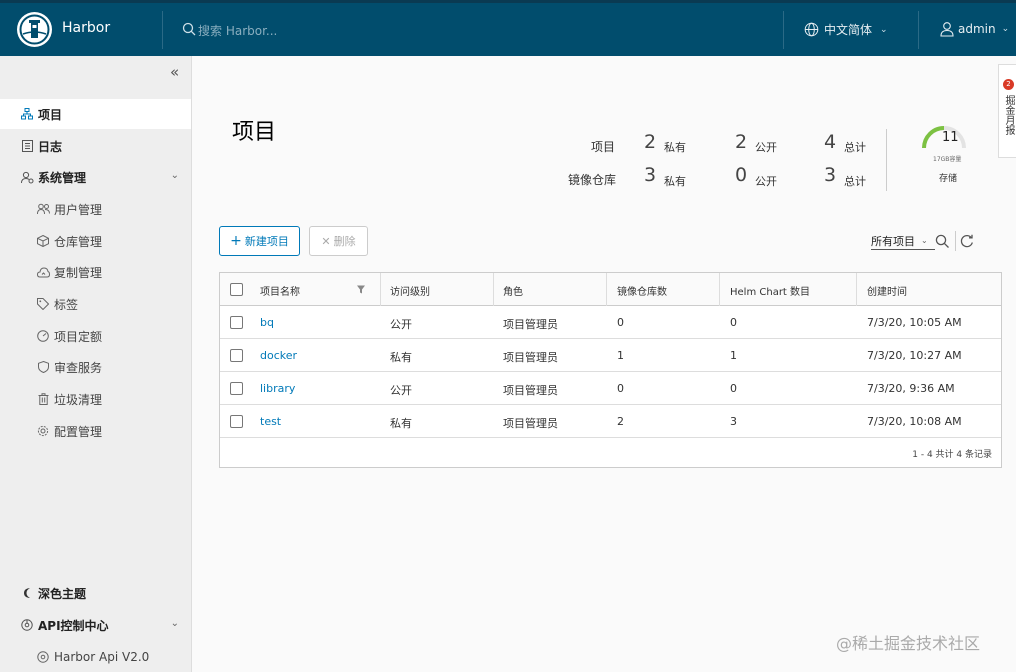 The width and height of the screenshot is (1016, 672). I want to click on username: admin, so click(977, 29).